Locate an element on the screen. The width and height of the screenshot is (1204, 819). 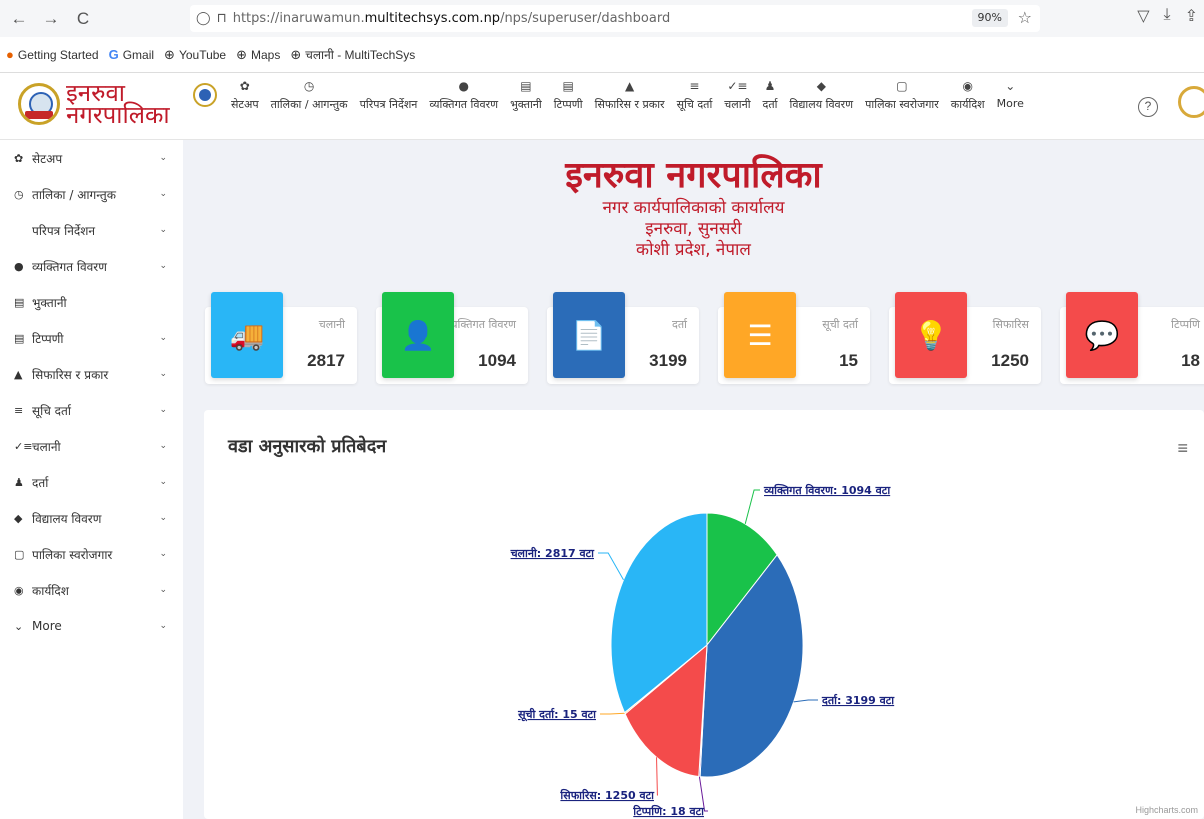
bookmark-gmail: G Gmail is located at coordinates (131, 54).